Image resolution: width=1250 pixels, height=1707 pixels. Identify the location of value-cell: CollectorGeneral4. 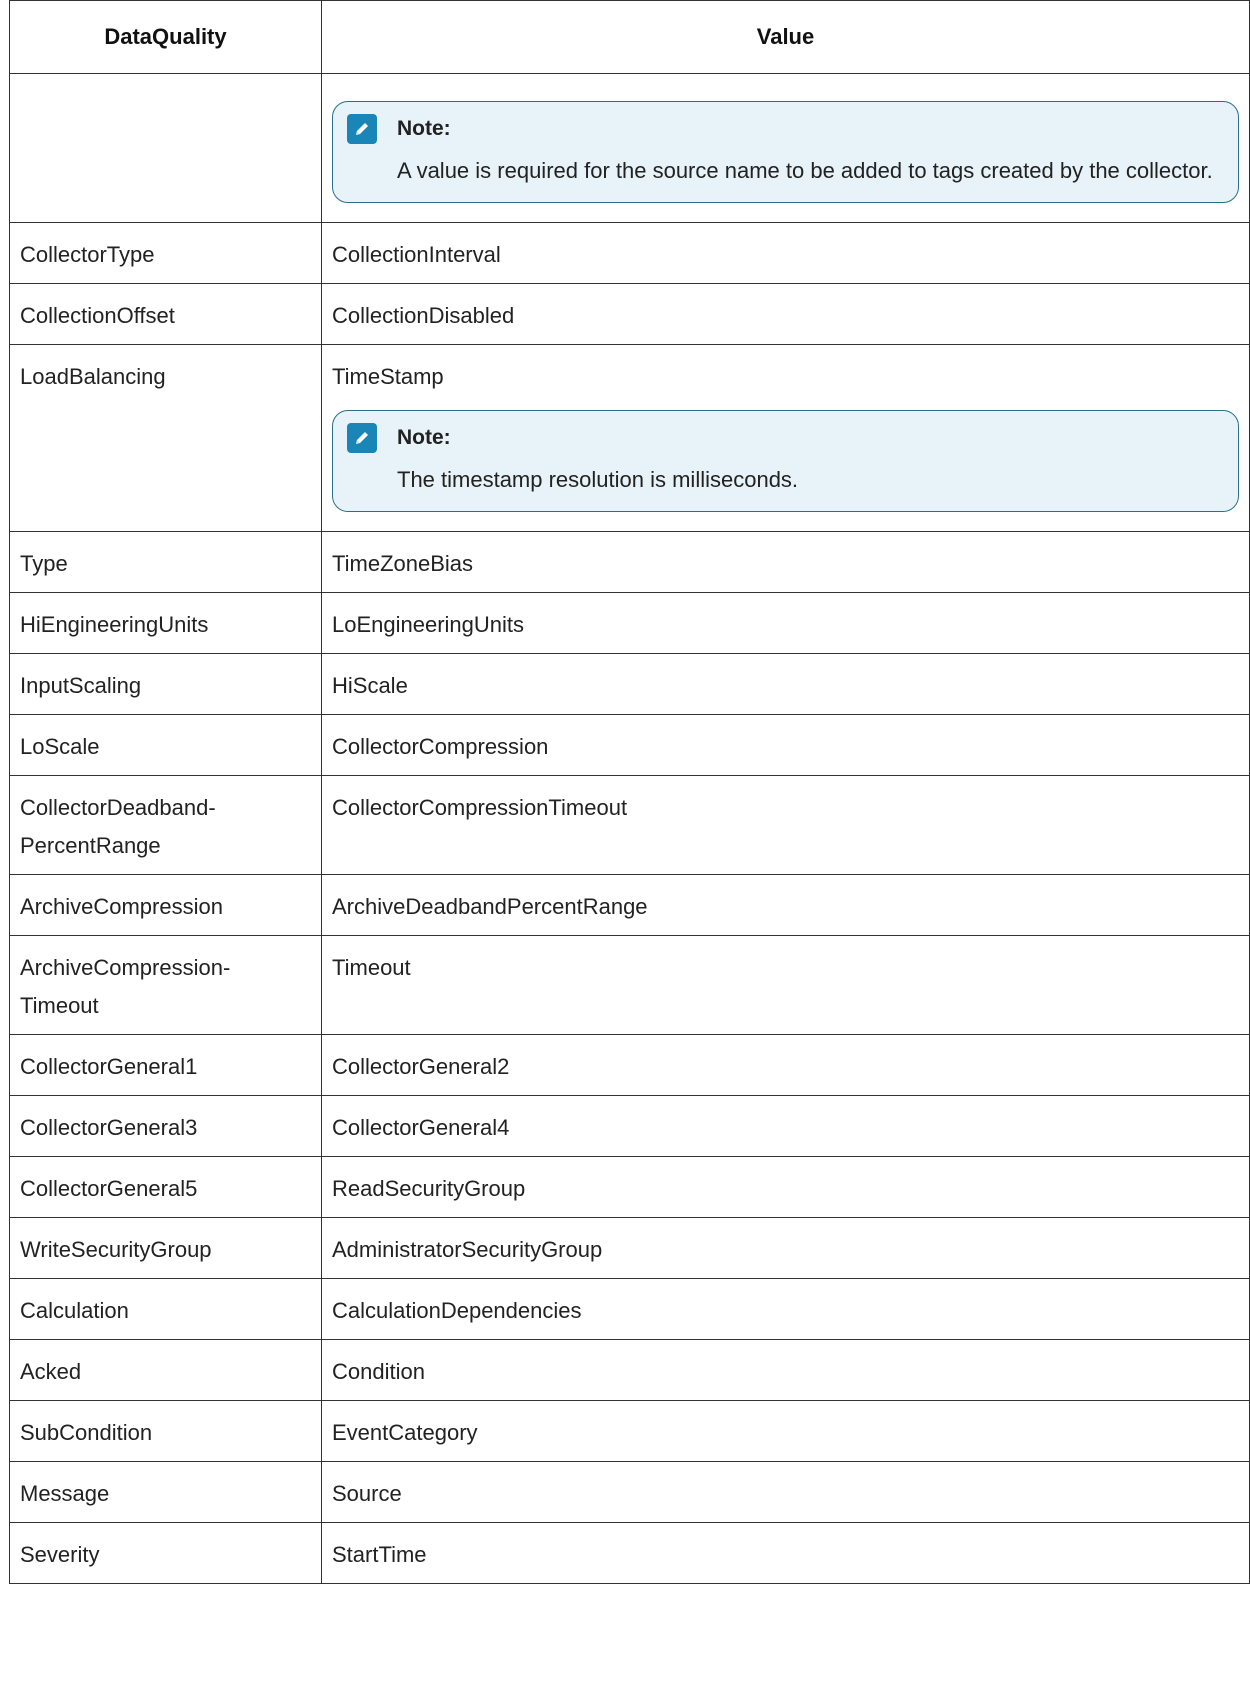
(785, 1126).